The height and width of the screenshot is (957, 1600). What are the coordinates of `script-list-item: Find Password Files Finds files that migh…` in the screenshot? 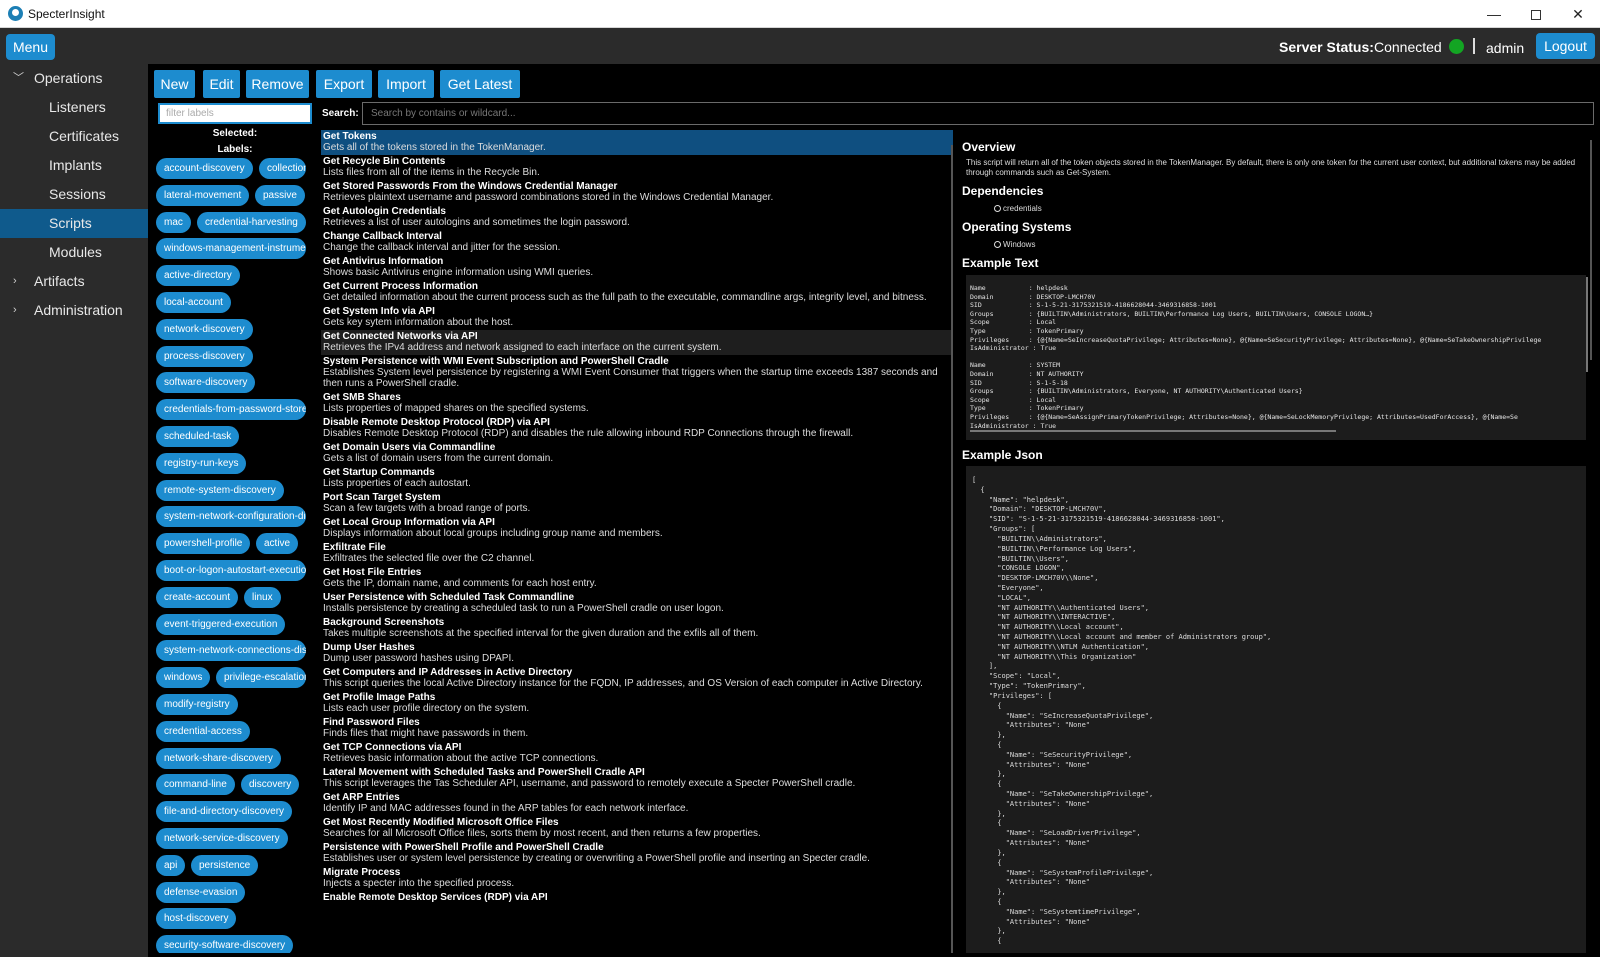 It's located at (637, 728).